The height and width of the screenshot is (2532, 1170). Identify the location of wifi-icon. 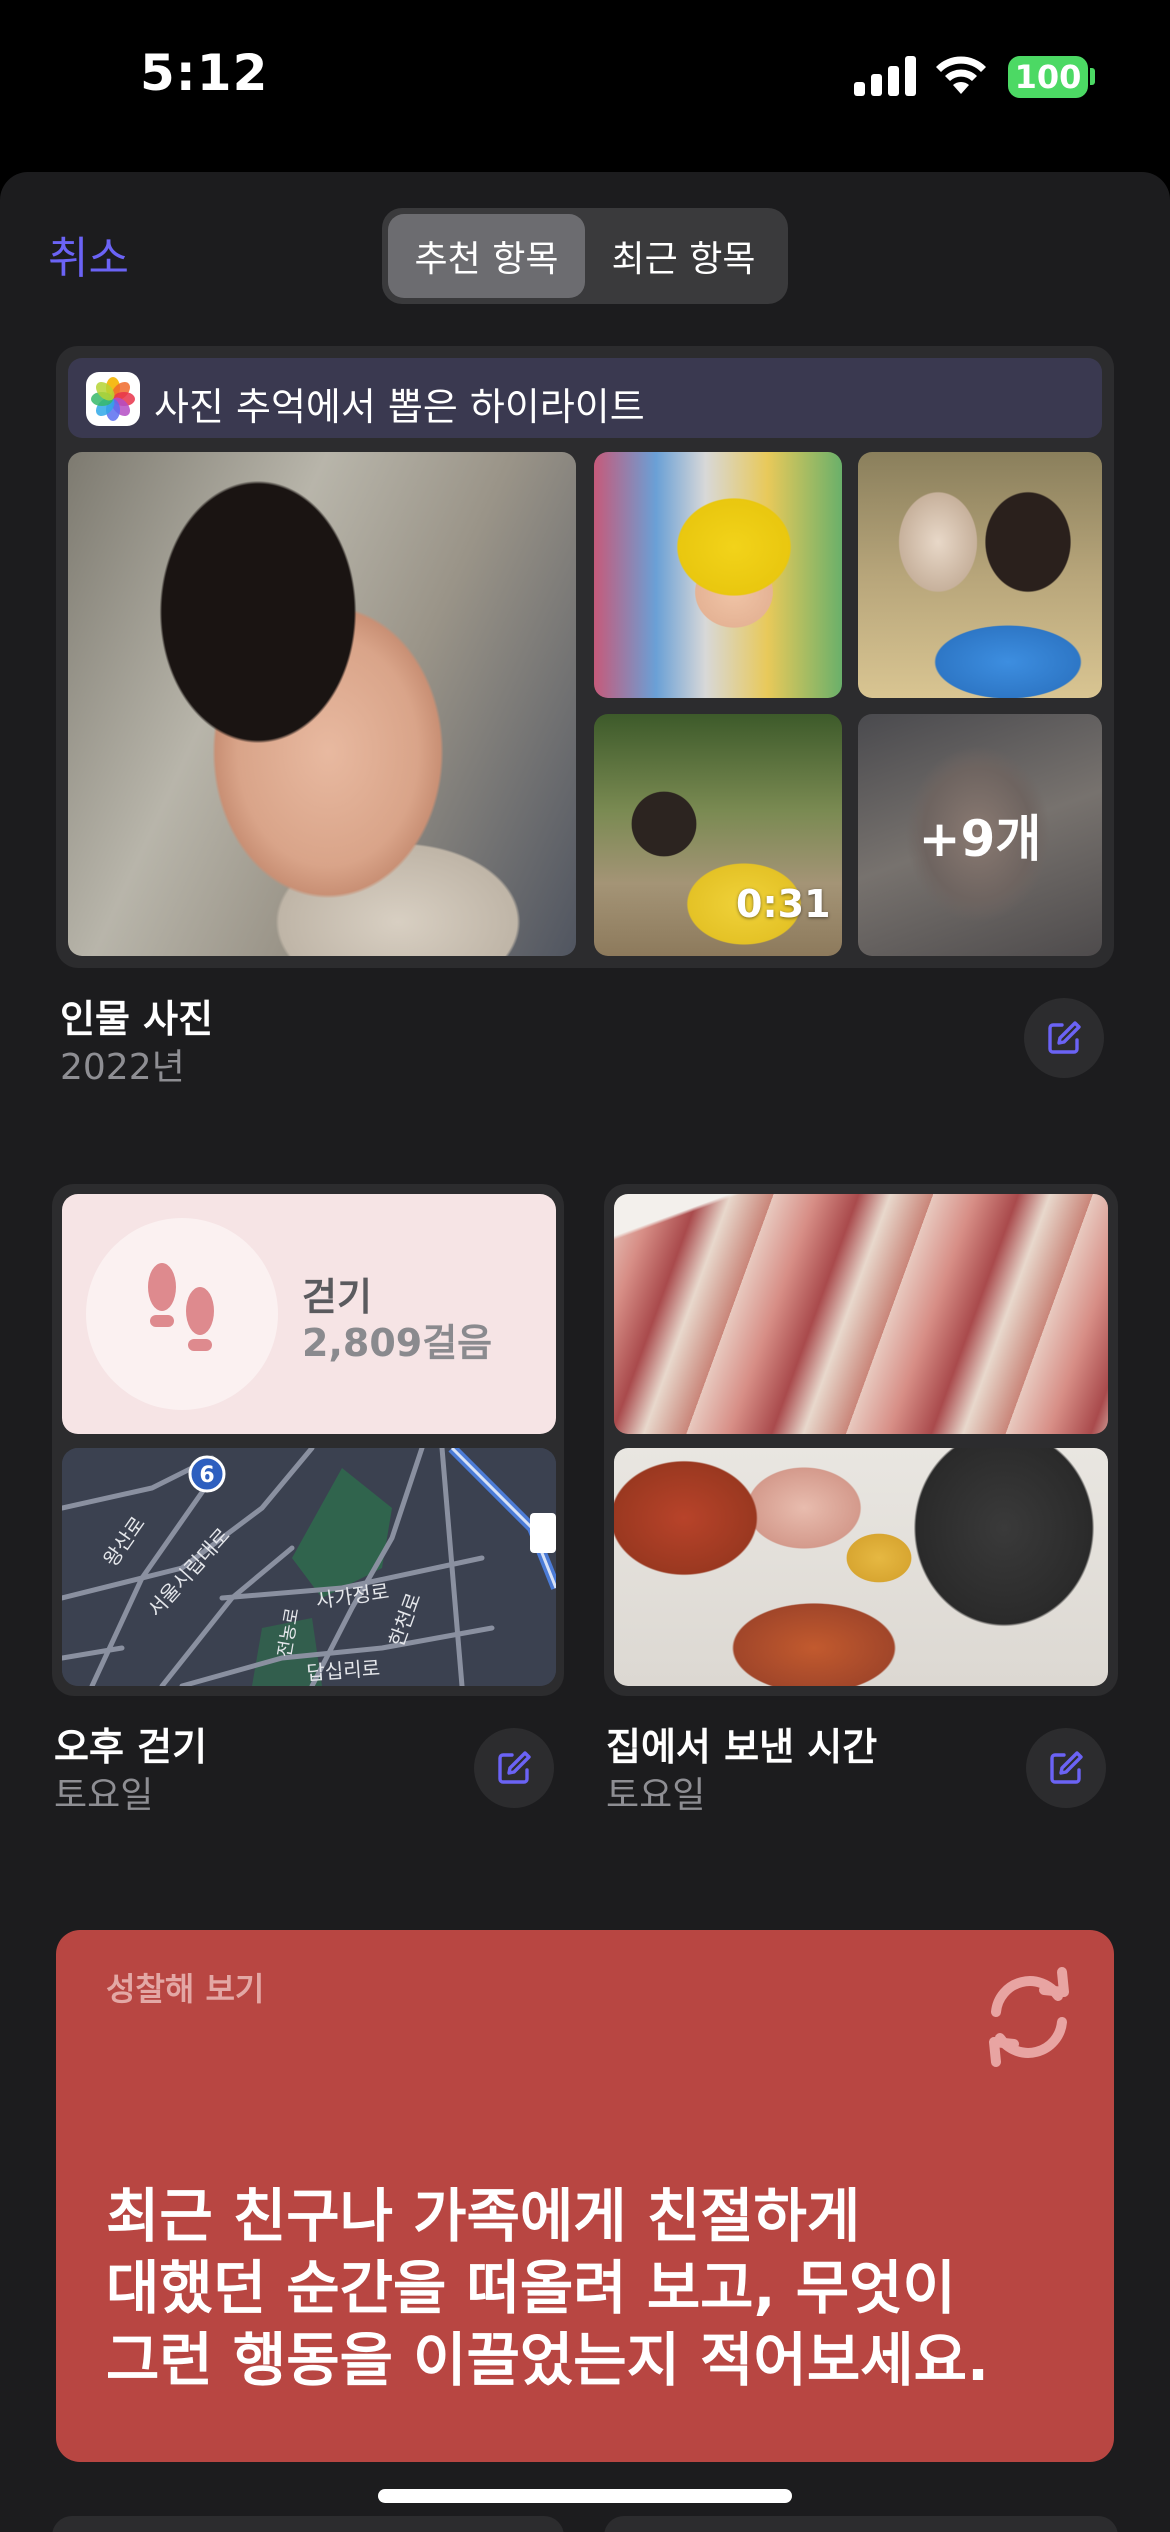
(961, 75).